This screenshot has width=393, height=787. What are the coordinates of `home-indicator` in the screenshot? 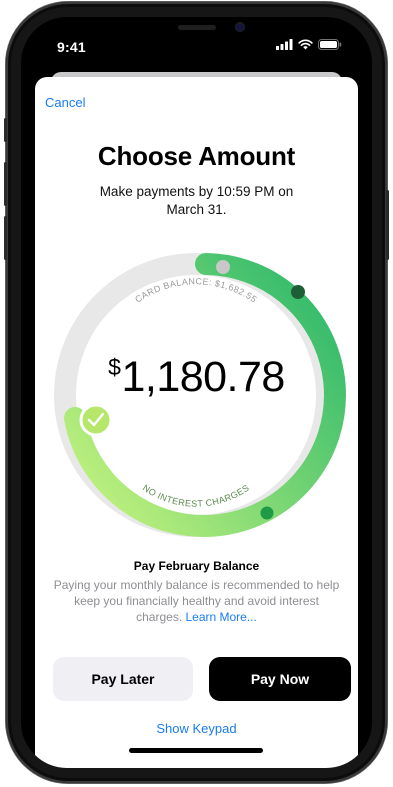 It's located at (196, 750).